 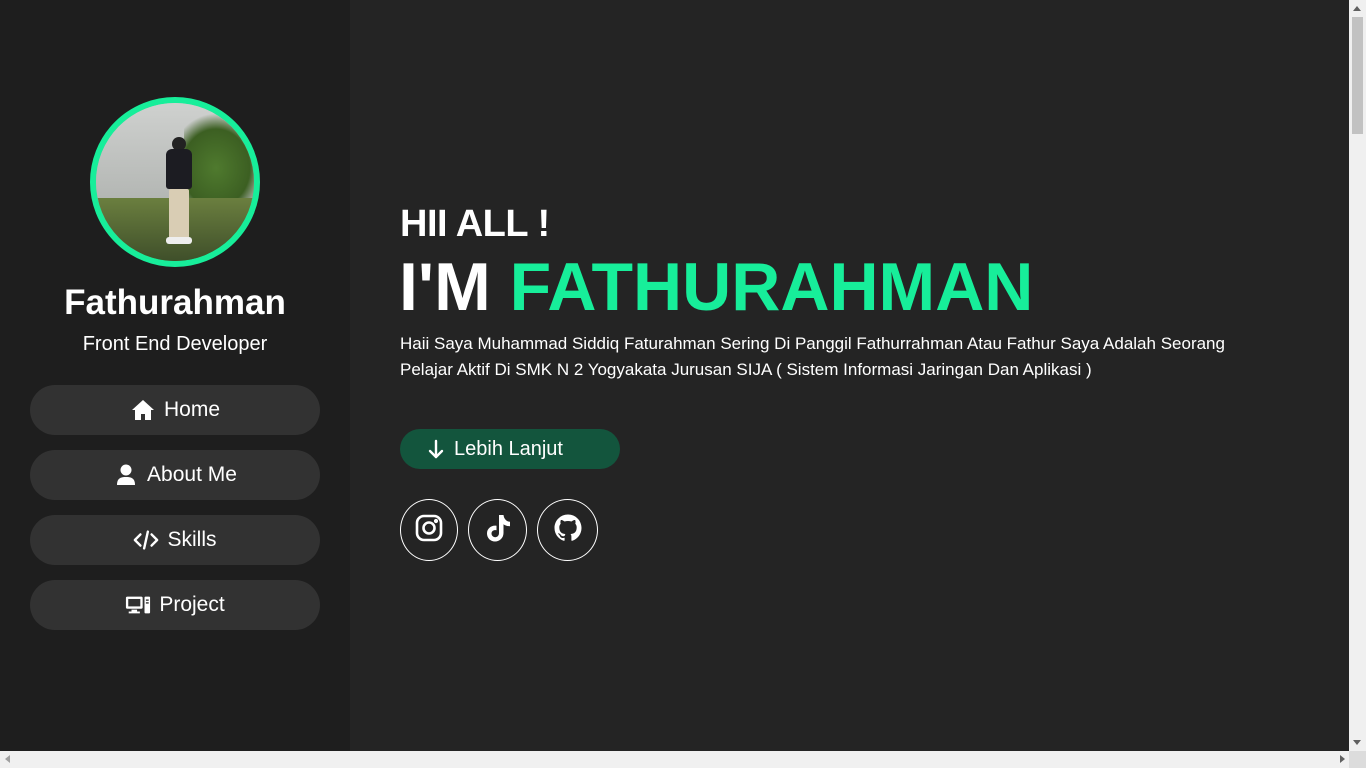 I want to click on horizontal-scrollbar, so click(x=683, y=759).